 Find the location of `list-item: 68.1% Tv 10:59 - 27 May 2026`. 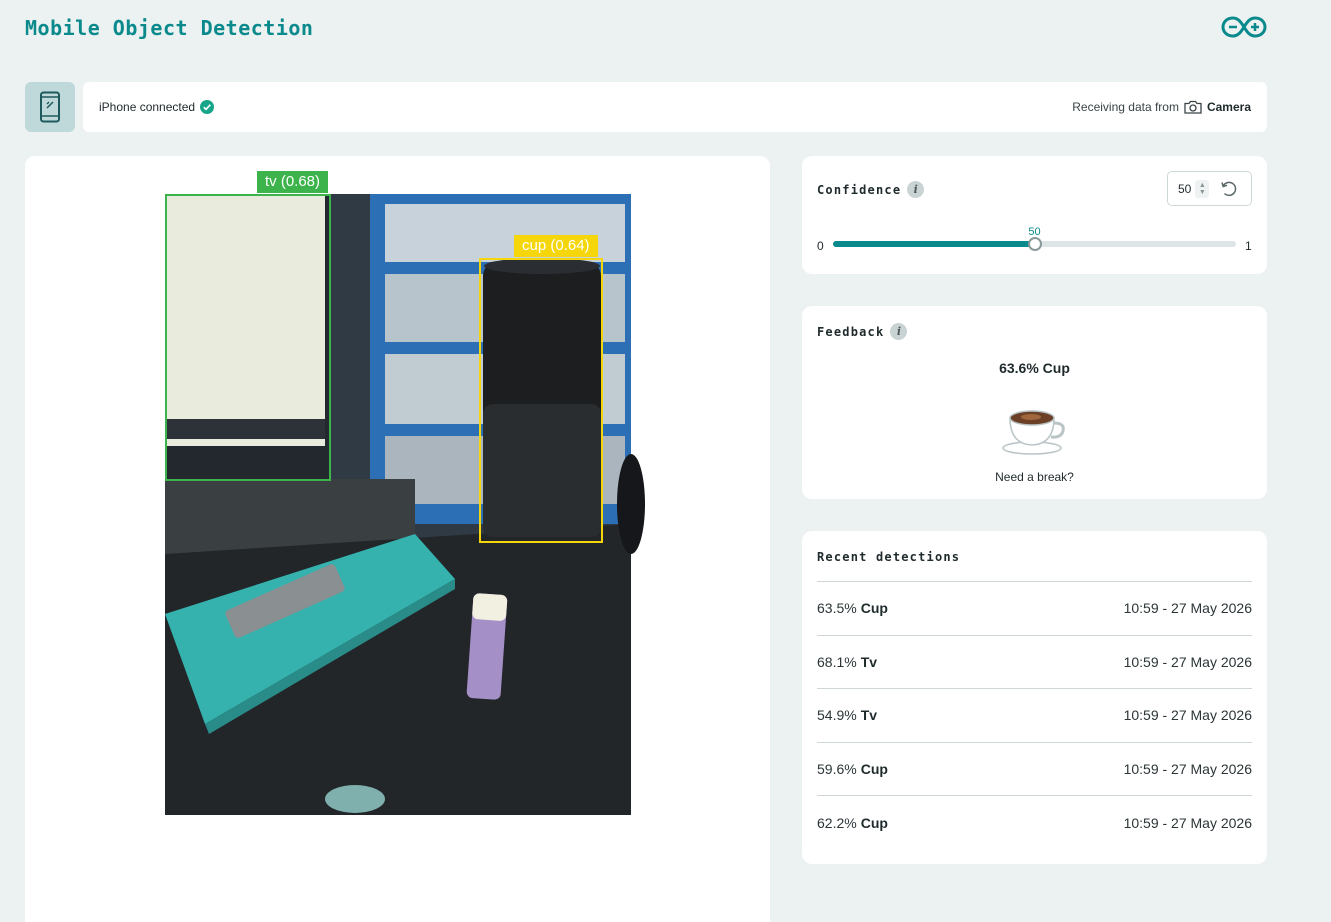

list-item: 68.1% Tv 10:59 - 27 May 2026 is located at coordinates (1034, 661).